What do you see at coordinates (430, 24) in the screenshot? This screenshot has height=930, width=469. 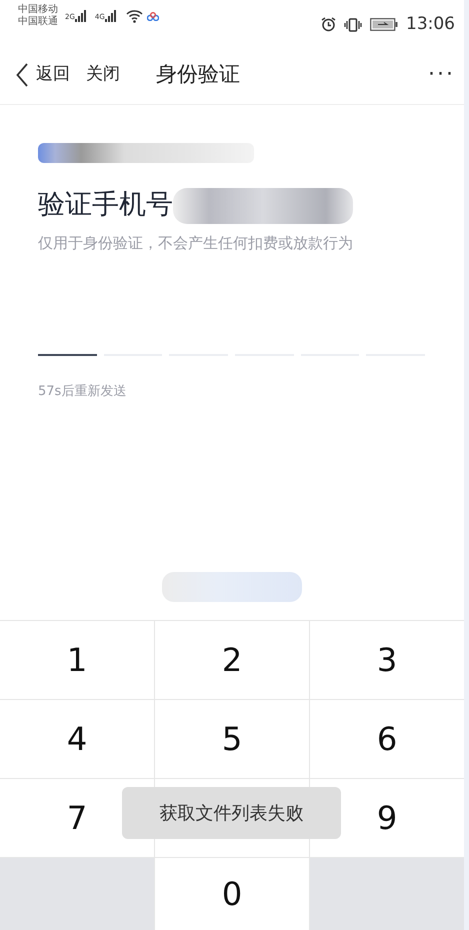 I see `status-time: 13:06` at bounding box center [430, 24].